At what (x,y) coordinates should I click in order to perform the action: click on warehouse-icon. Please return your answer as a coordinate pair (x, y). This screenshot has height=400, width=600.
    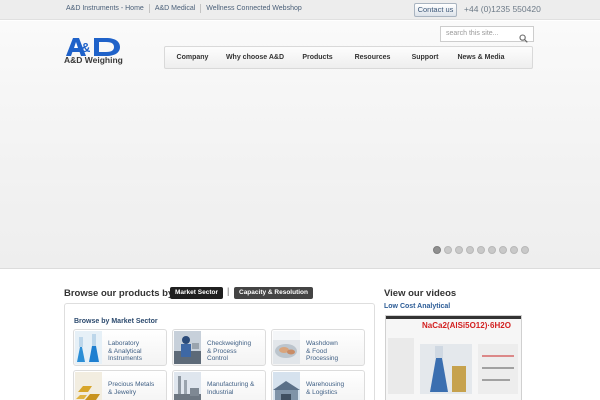
    Looking at the image, I should click on (286, 386).